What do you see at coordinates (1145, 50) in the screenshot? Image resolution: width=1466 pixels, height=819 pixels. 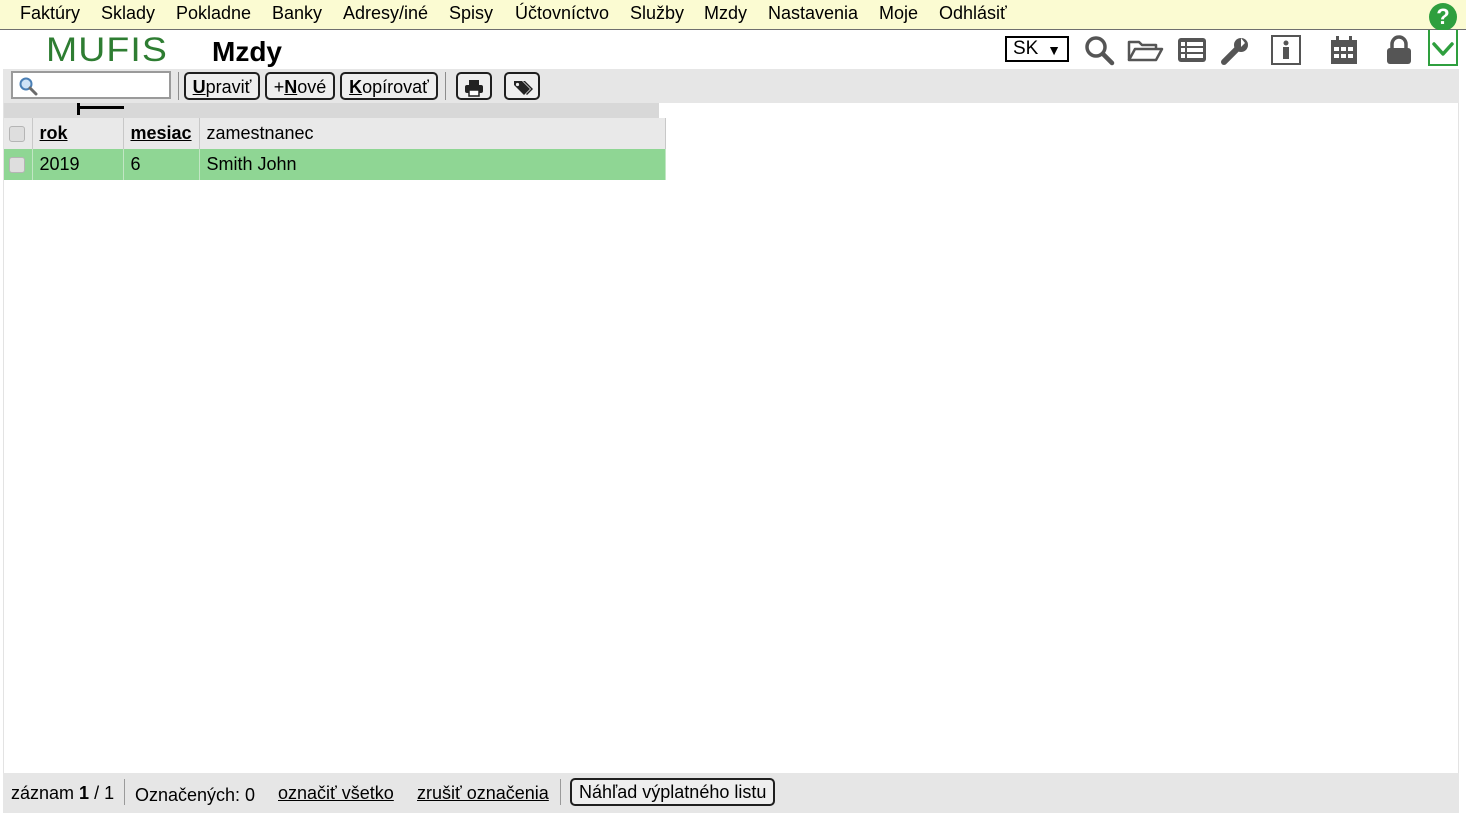 I see `folder-open-icon` at bounding box center [1145, 50].